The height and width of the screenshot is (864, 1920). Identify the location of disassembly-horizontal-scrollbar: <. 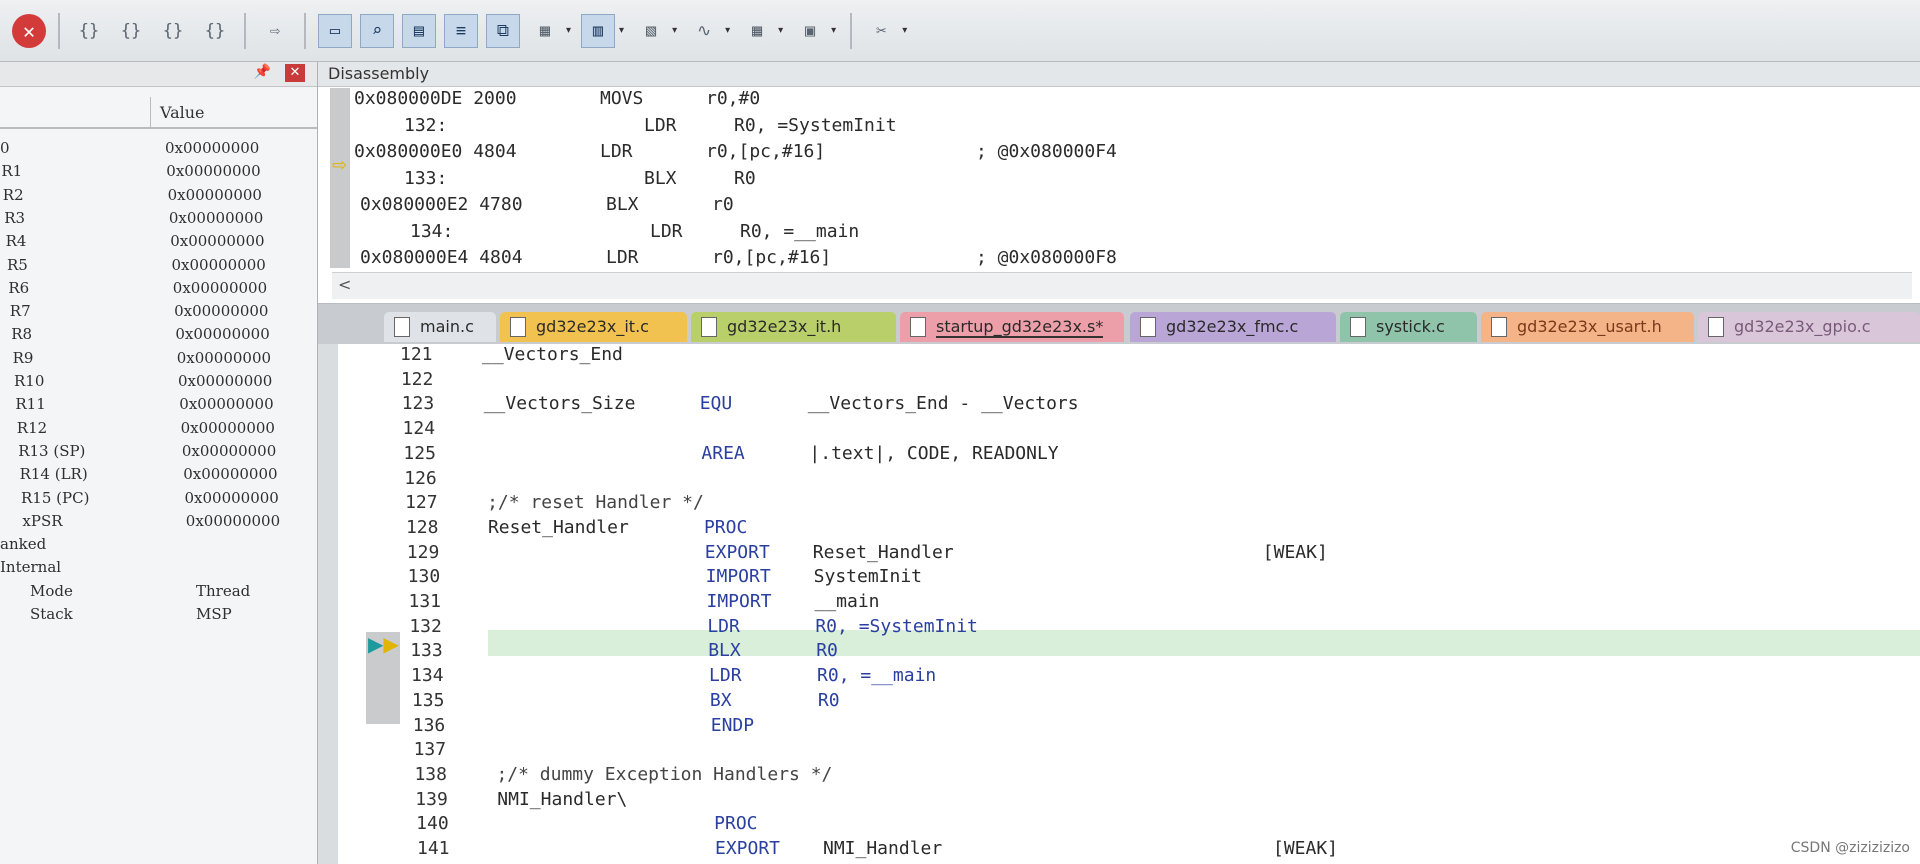
(1122, 285).